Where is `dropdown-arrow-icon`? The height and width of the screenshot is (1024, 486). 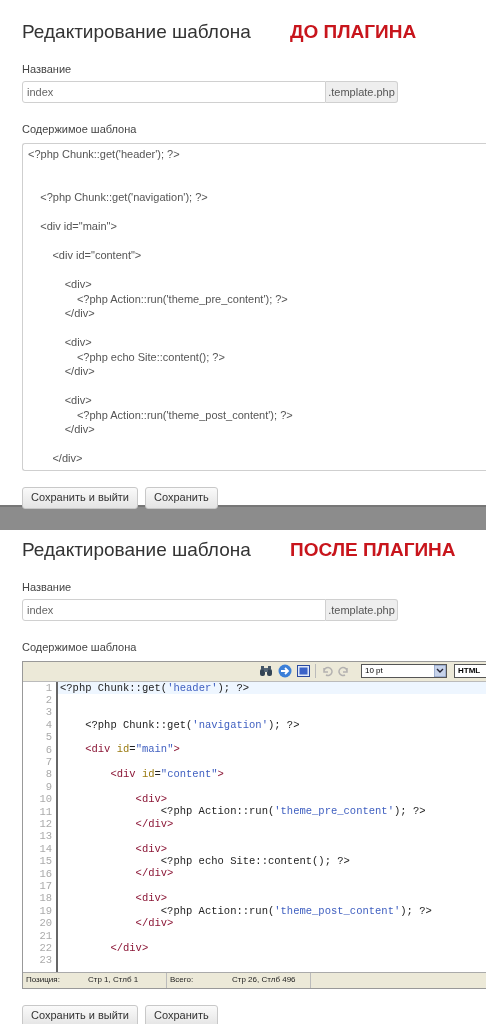 dropdown-arrow-icon is located at coordinates (440, 671).